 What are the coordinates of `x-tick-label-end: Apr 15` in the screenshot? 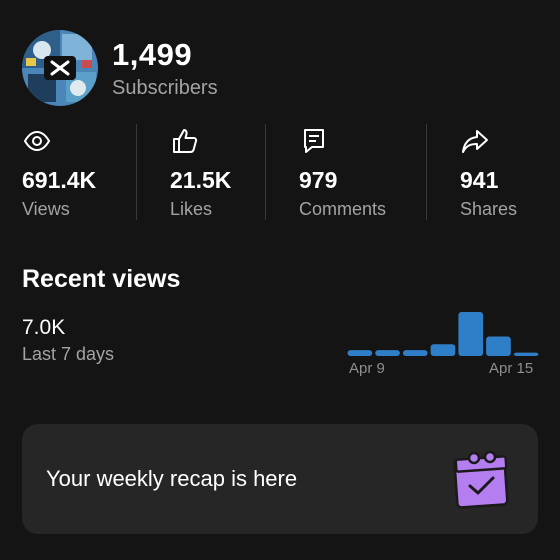 It's located at (511, 368).